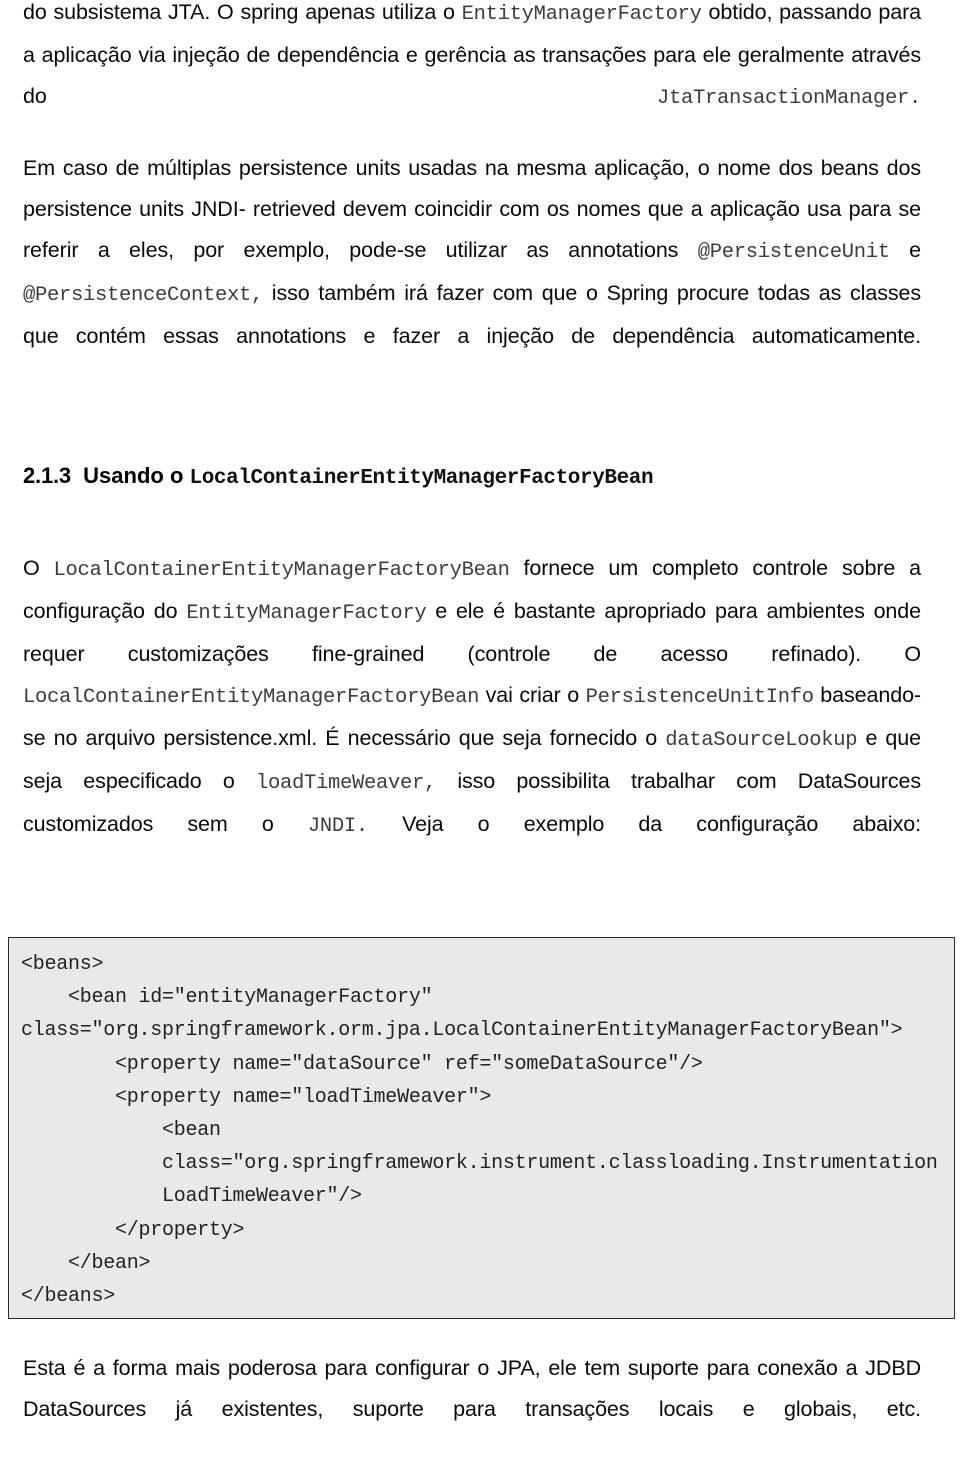 The width and height of the screenshot is (960, 1471). Describe the element at coordinates (699, 697) in the screenshot. I see `code-span-persistenceunitinfo: PersistenceUnitInfo` at that location.